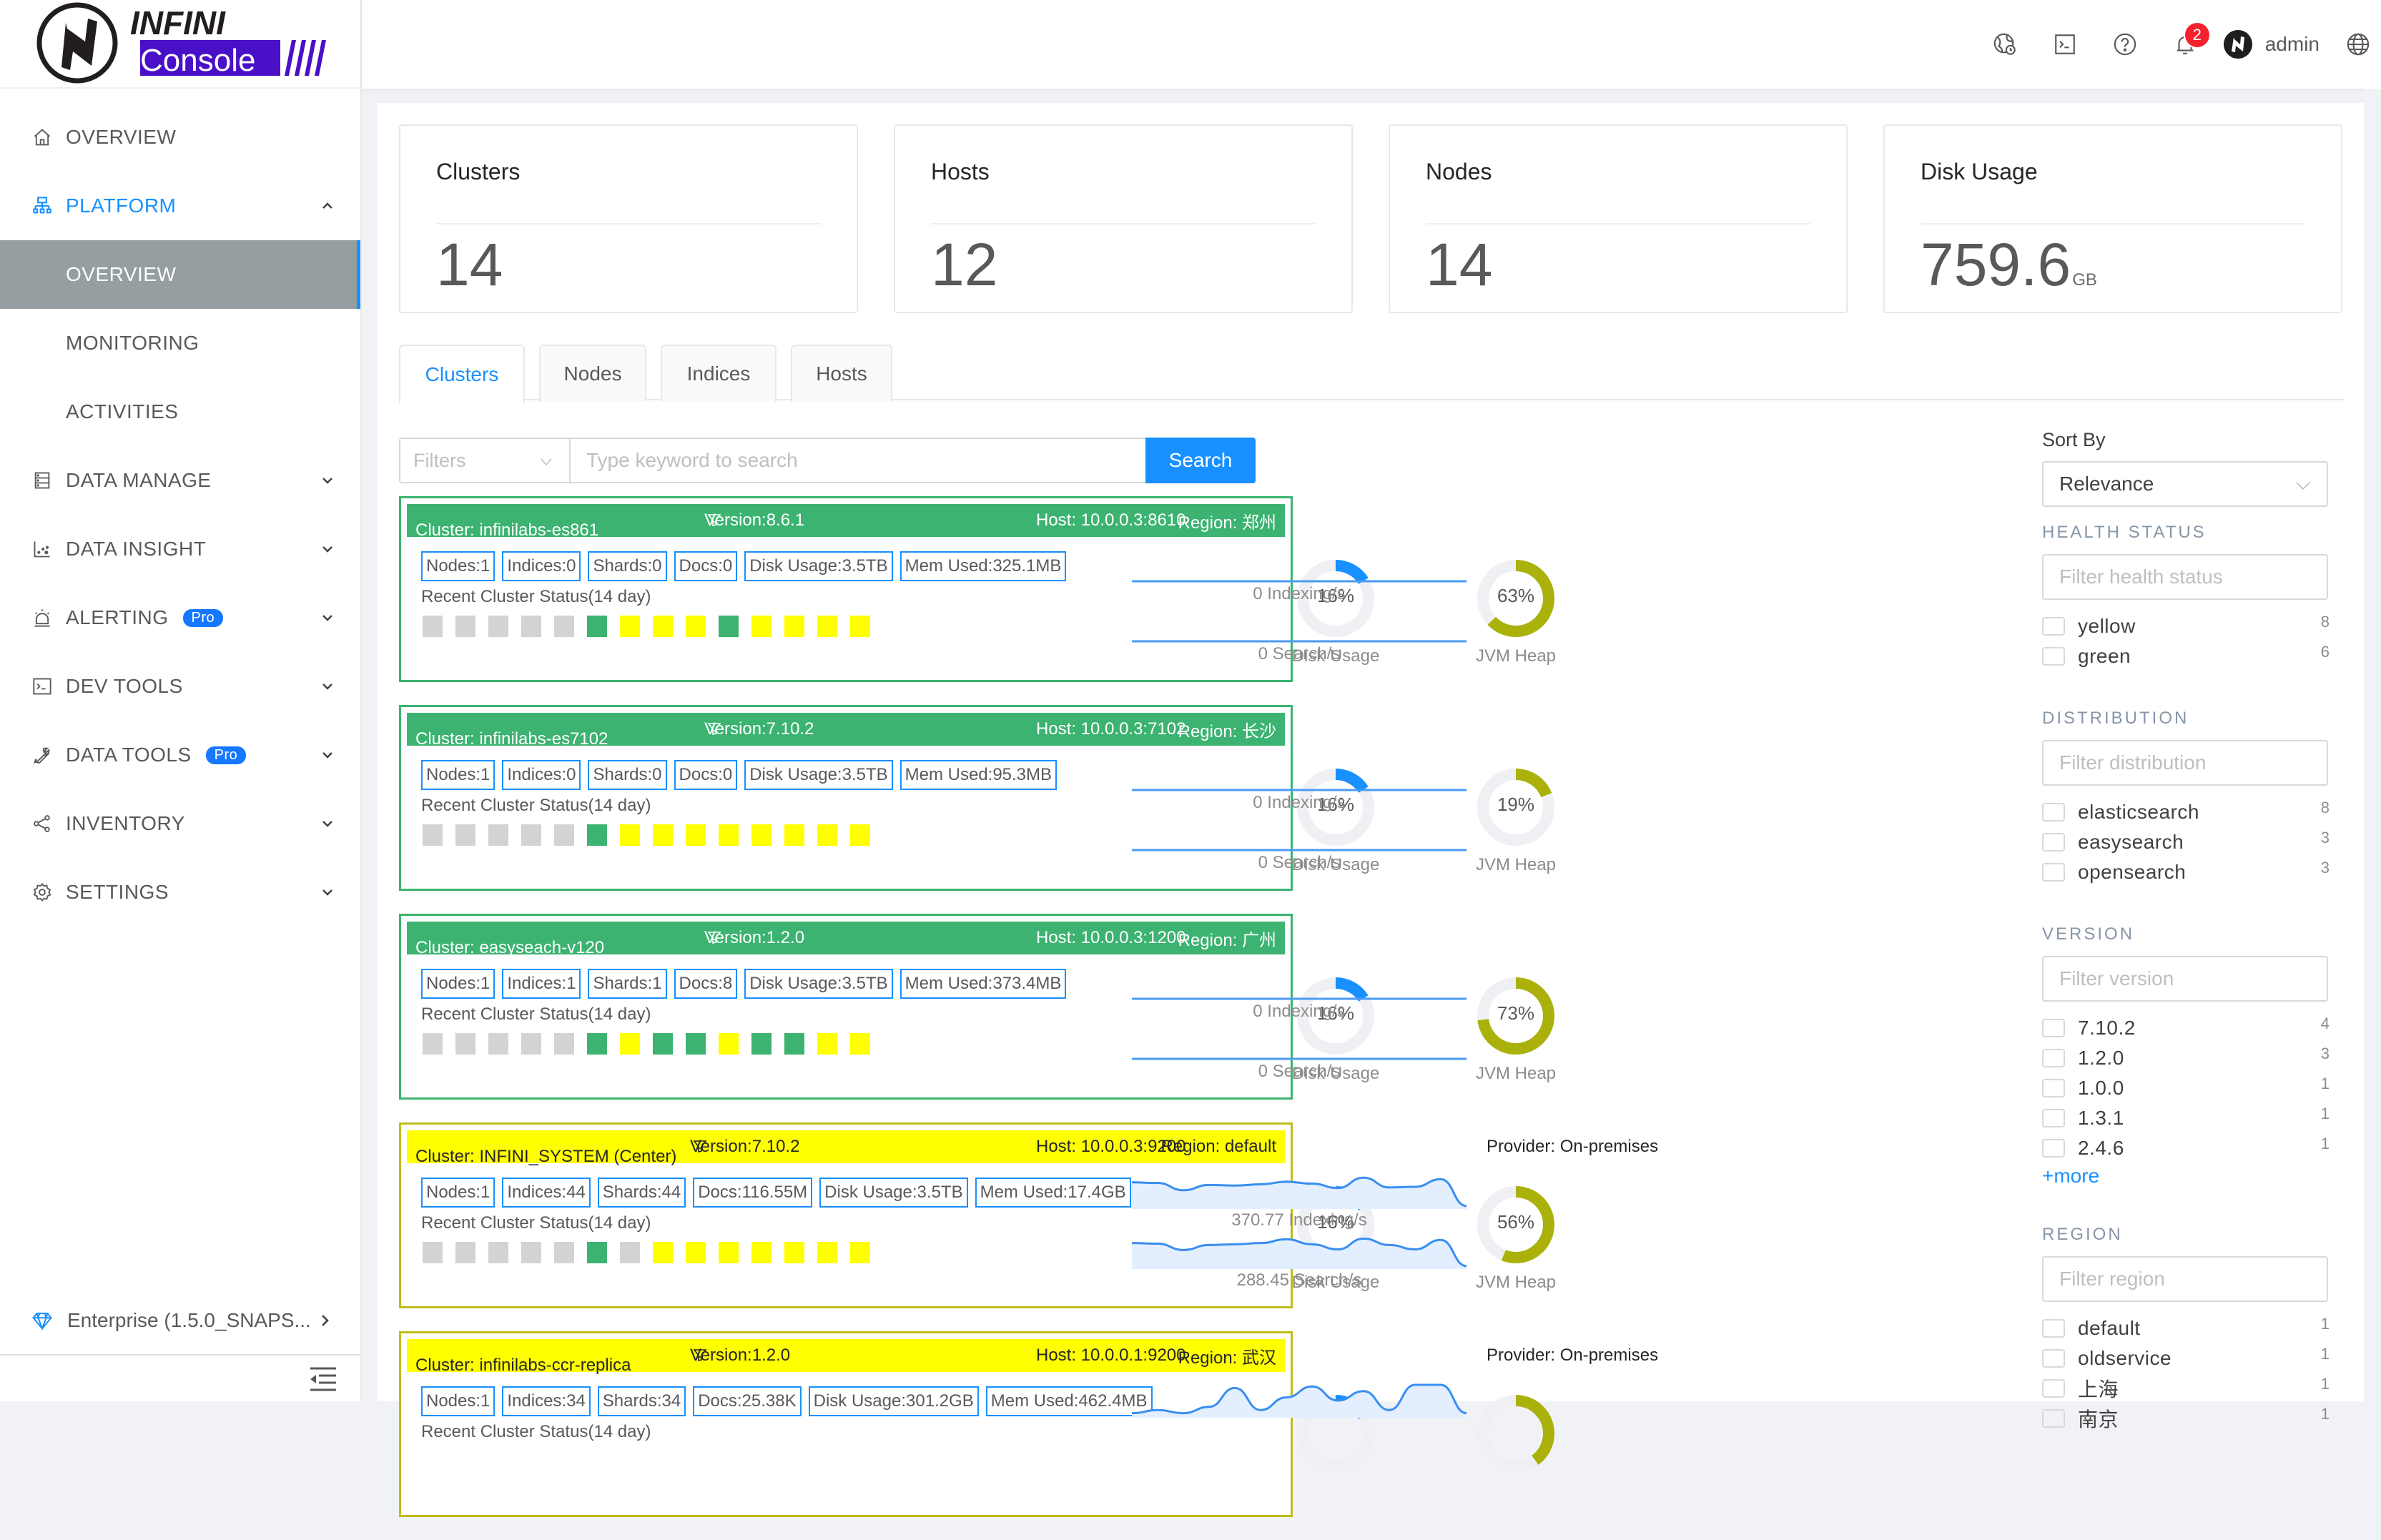 The width and height of the screenshot is (2381, 1540). Describe the element at coordinates (180, 412) in the screenshot. I see `sidebar-item-activities: ACTIVITIES` at that location.